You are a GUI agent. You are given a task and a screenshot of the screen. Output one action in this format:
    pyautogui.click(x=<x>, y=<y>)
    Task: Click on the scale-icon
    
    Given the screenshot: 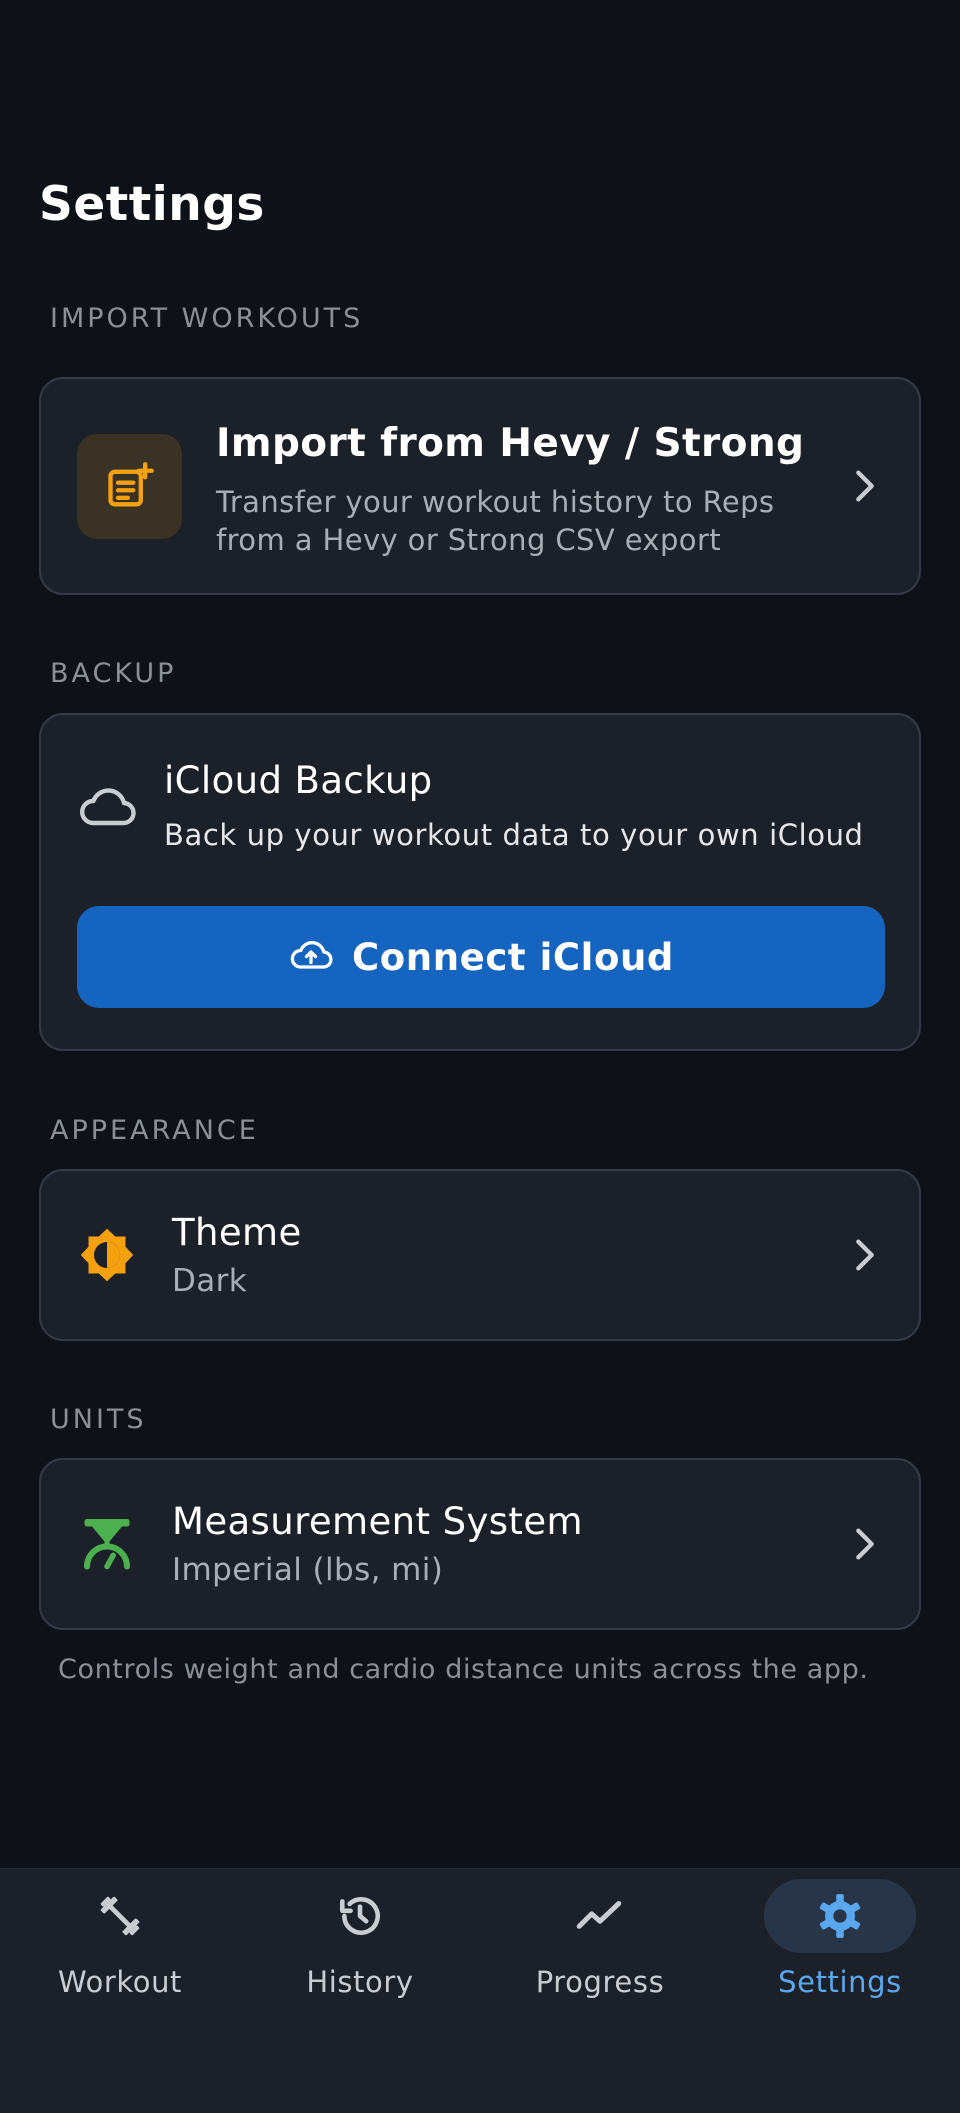 What is the action you would take?
    pyautogui.click(x=107, y=1544)
    